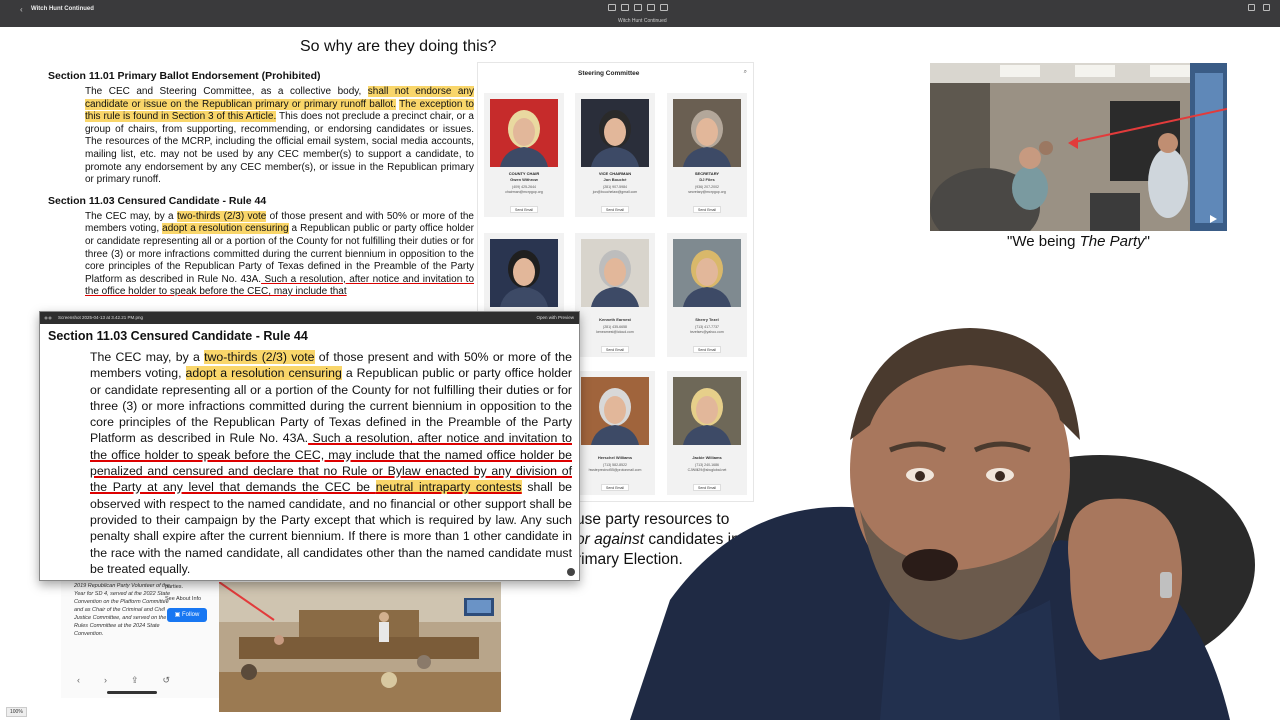 The image size is (1280, 720). I want to click on follow-label: Follow, so click(191, 615).